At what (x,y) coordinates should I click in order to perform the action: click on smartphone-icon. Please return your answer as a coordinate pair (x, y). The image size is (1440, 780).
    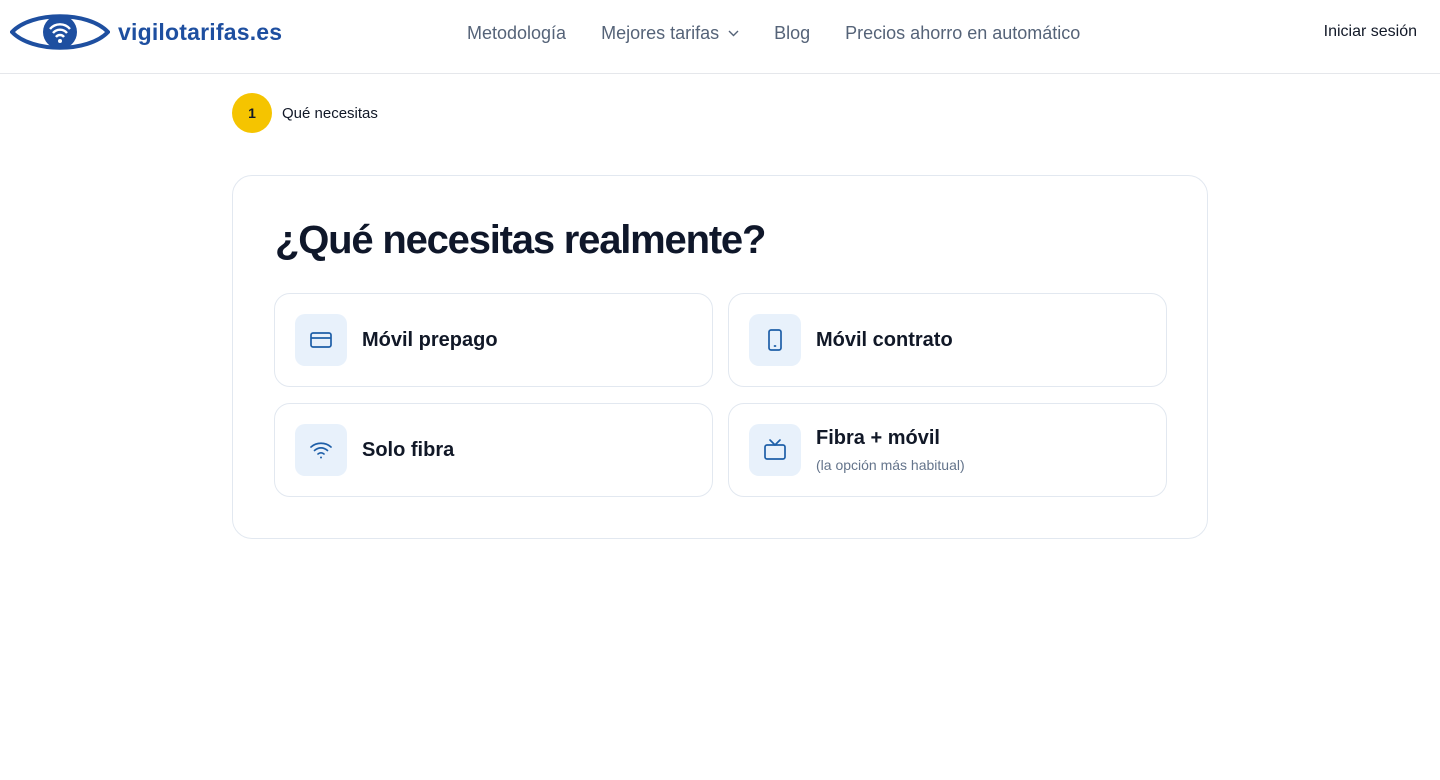
    Looking at the image, I should click on (775, 340).